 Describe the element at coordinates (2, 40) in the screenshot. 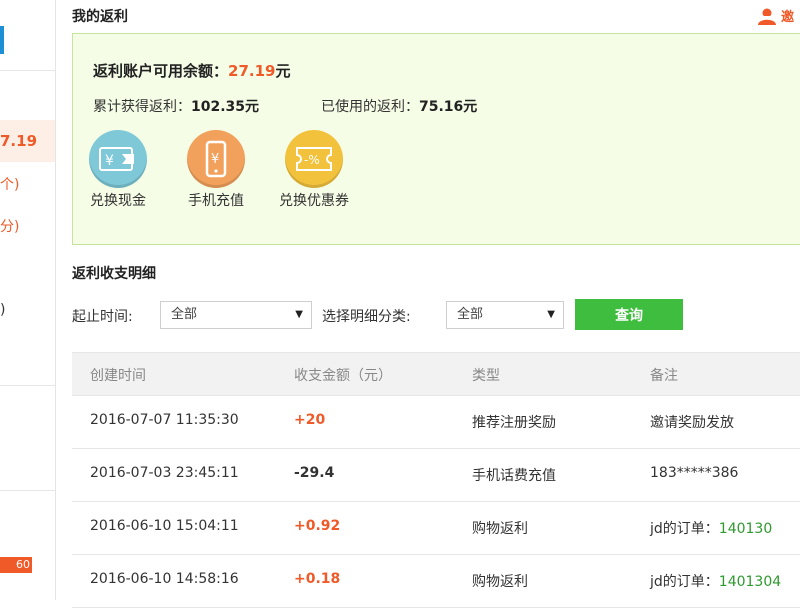

I see `sidebar-active-marker` at that location.